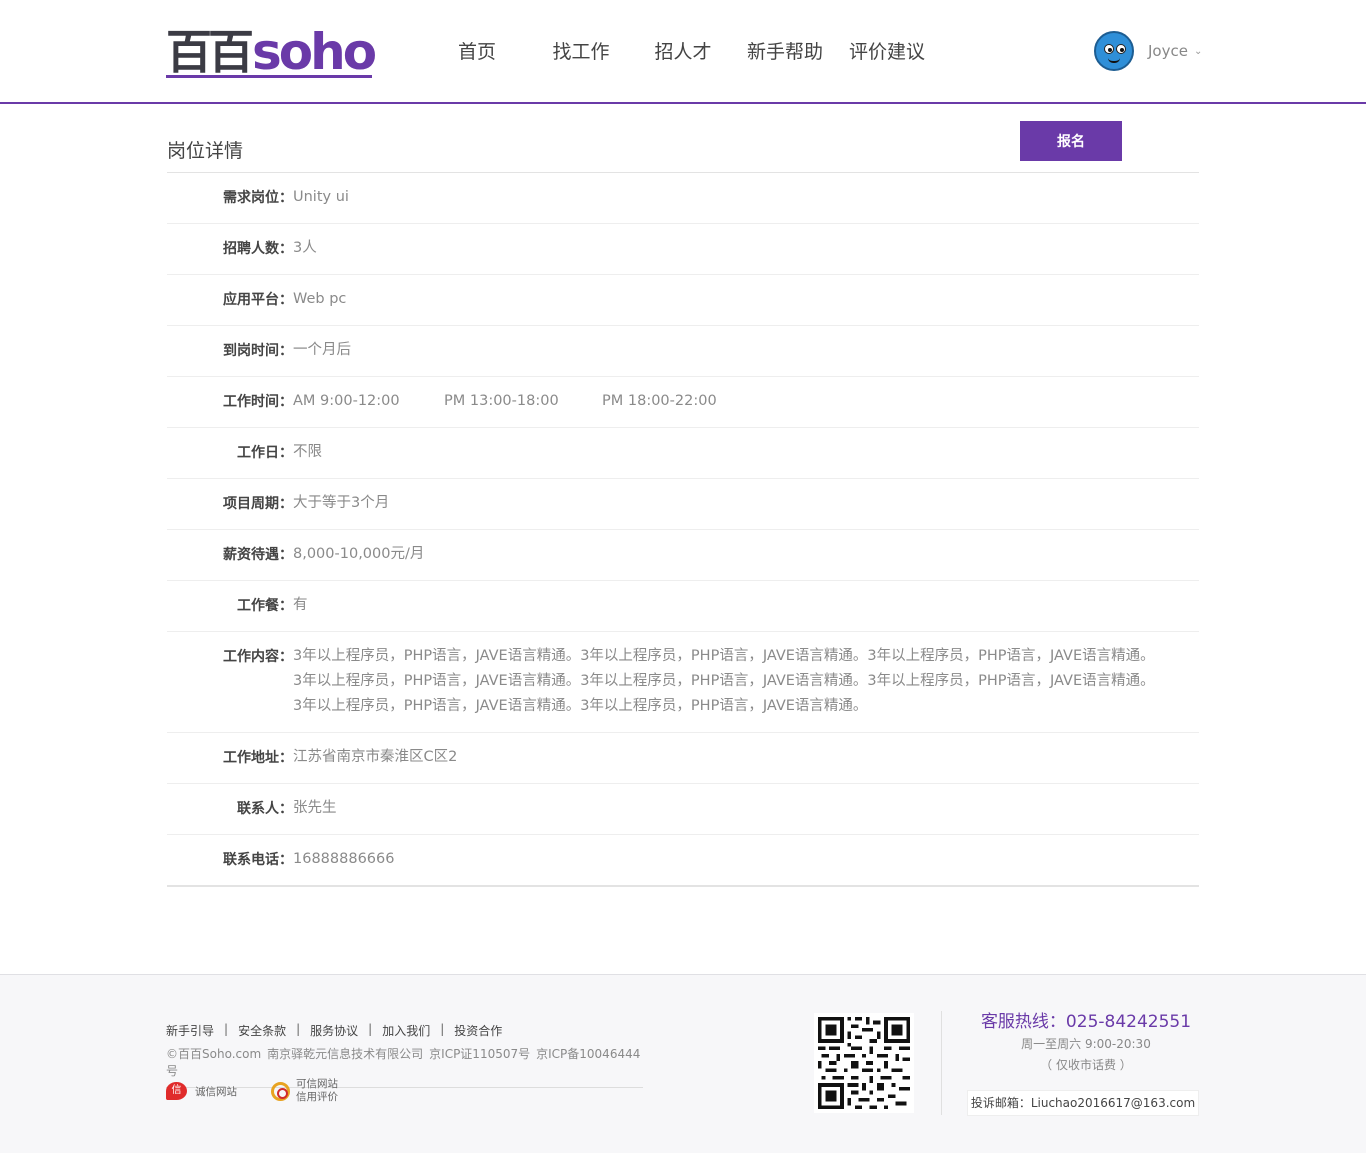  I want to click on nav-help: 新手帮助, so click(785, 52).